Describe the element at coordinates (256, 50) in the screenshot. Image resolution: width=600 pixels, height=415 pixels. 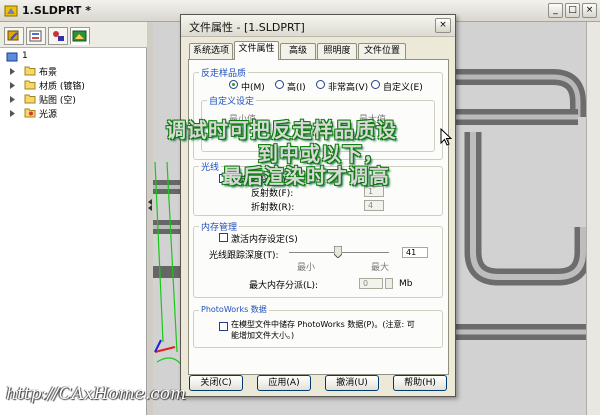
I see `tab-document-properties: 文件属性` at that location.